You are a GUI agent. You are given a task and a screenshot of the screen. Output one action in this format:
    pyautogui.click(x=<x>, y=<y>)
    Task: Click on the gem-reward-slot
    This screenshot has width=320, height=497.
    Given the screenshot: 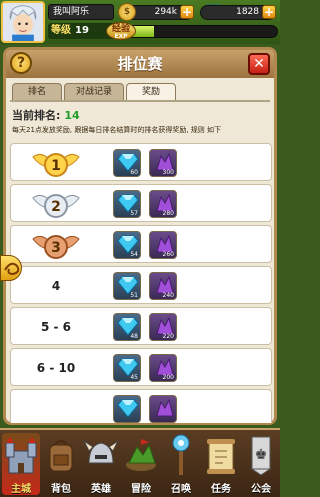 What is the action you would take?
    pyautogui.click(x=127, y=409)
    